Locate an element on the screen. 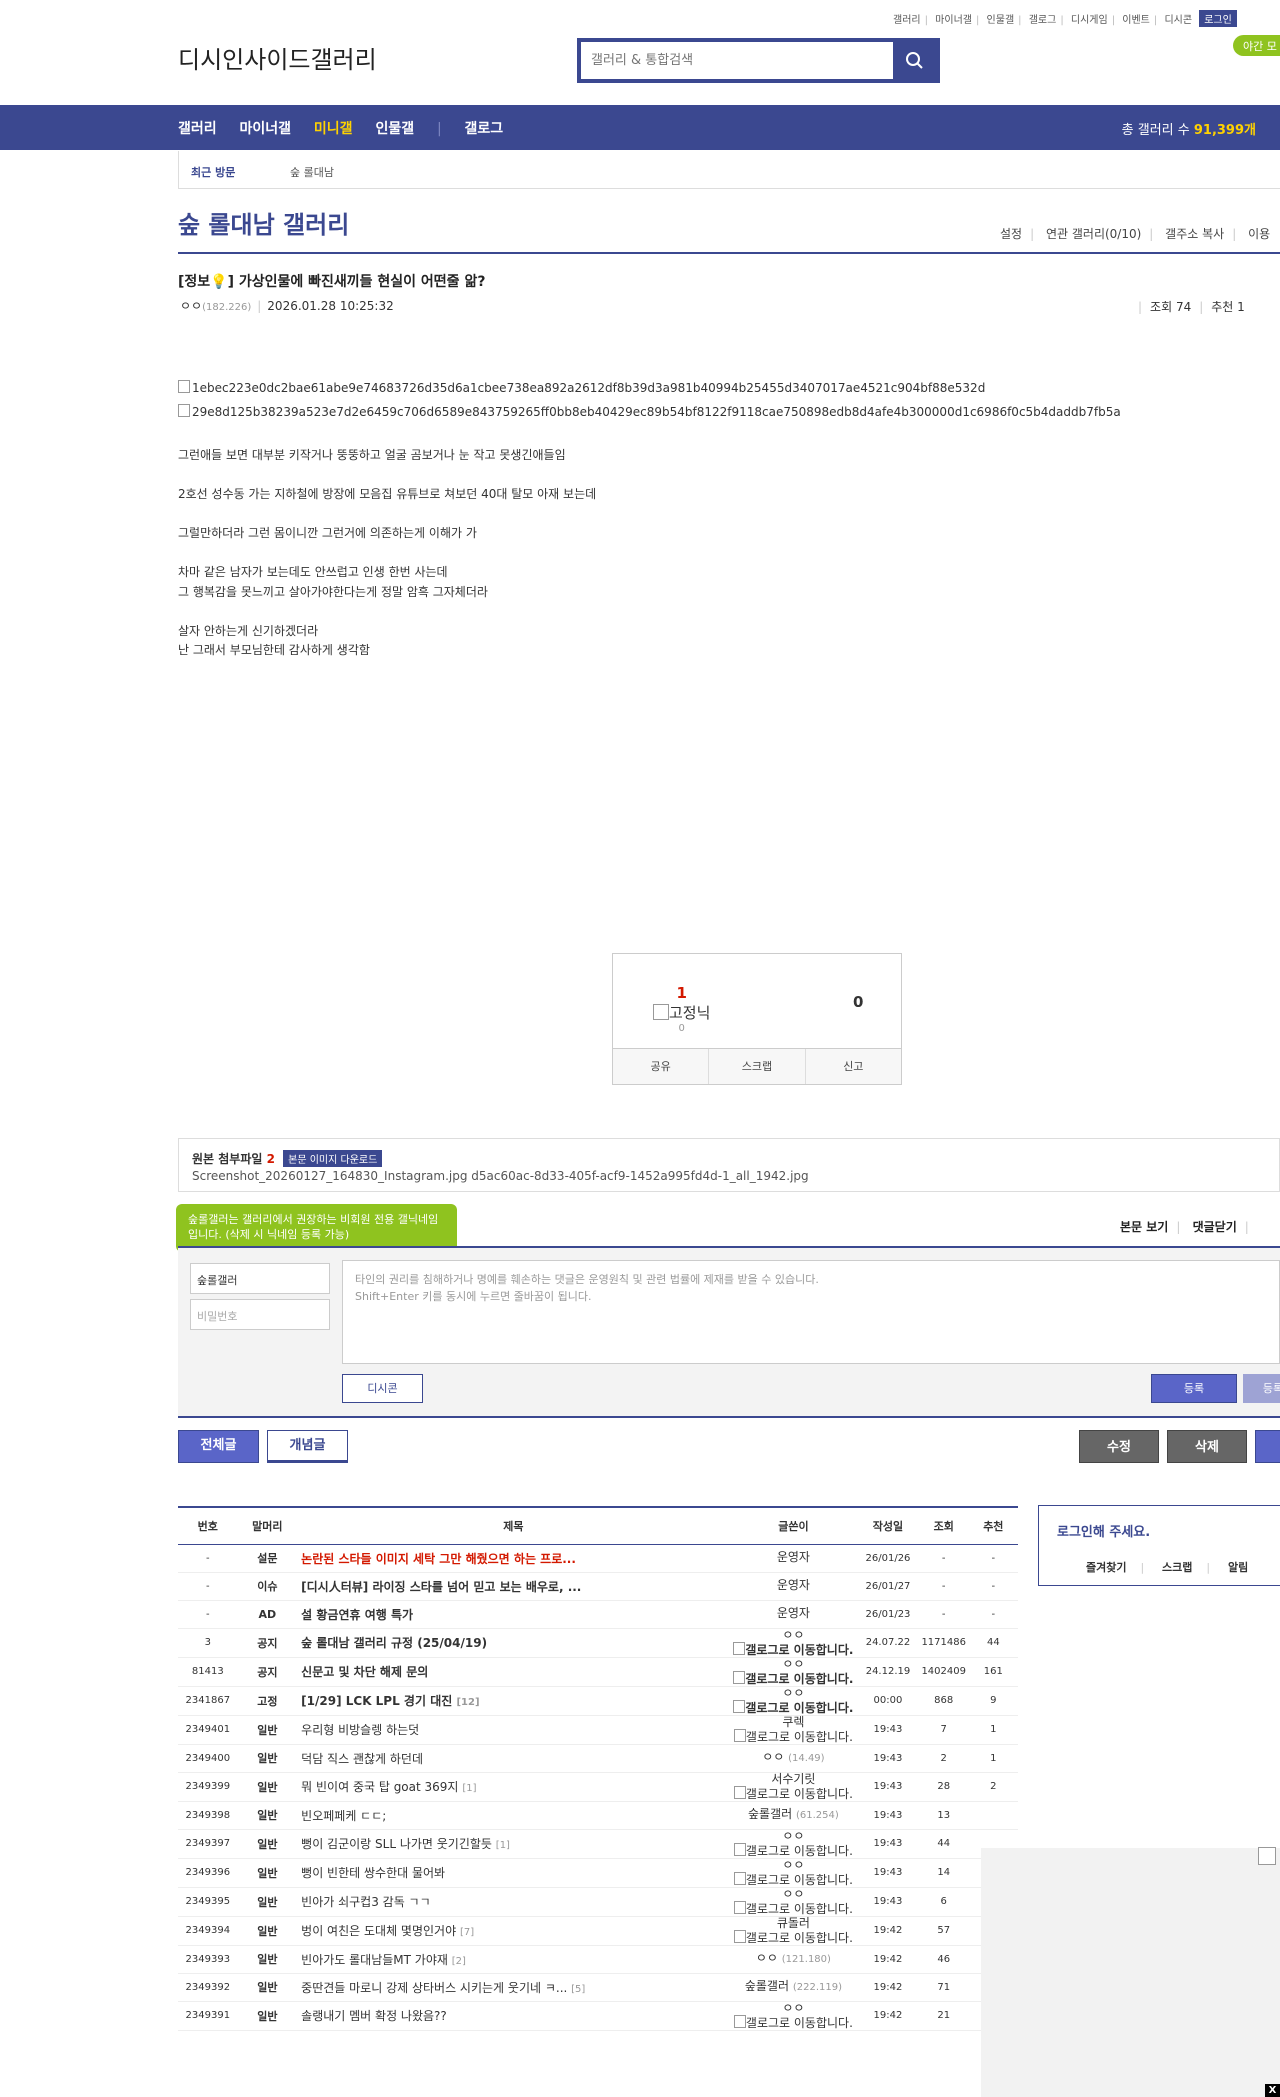 The height and width of the screenshot is (2097, 1280). post-title-cell: 뻥이 김군이랑 SLL 나가면 웃기긴할듯 [1] is located at coordinates (513, 1844).